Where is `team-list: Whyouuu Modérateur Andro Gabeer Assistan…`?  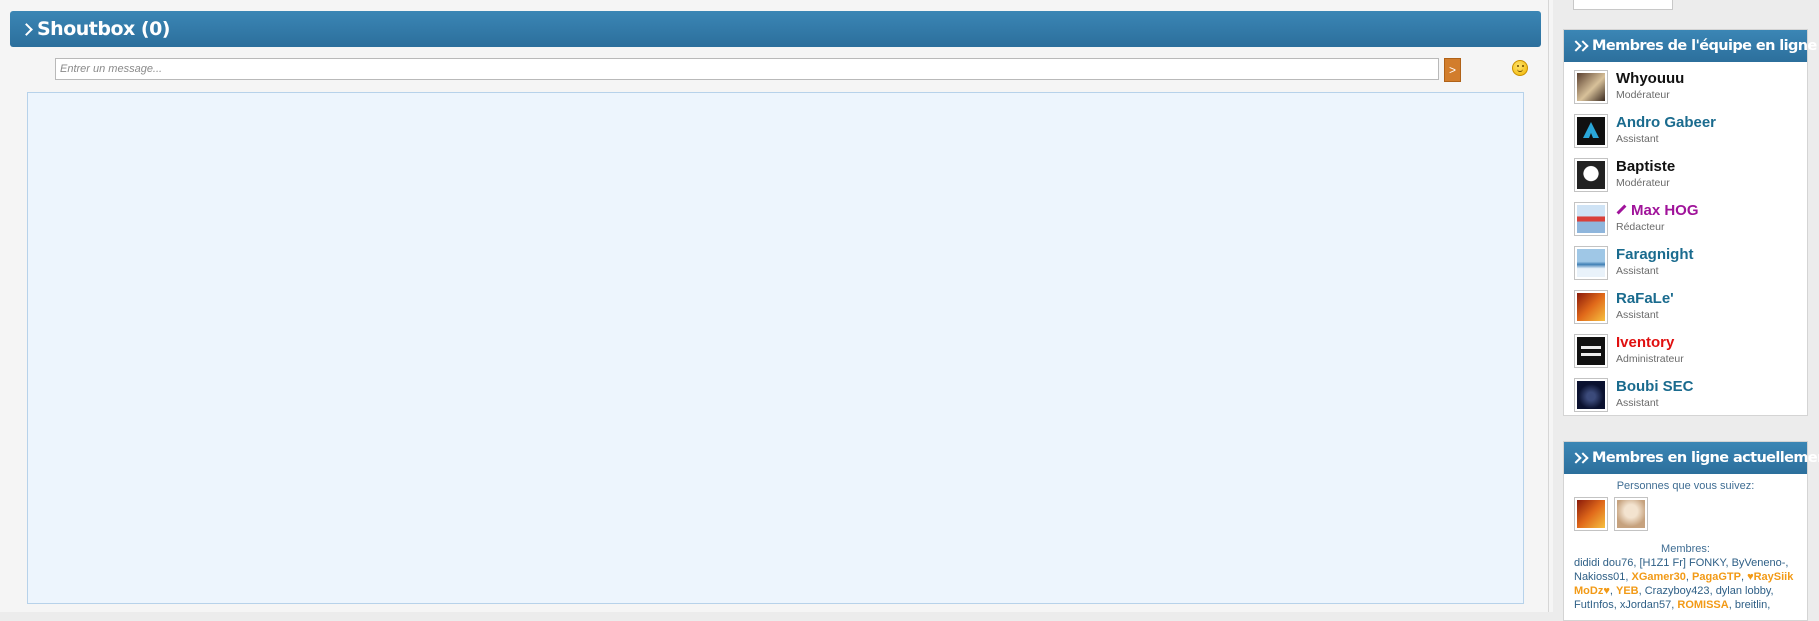 team-list: Whyouuu Modérateur Andro Gabeer Assistan… is located at coordinates (1685, 240).